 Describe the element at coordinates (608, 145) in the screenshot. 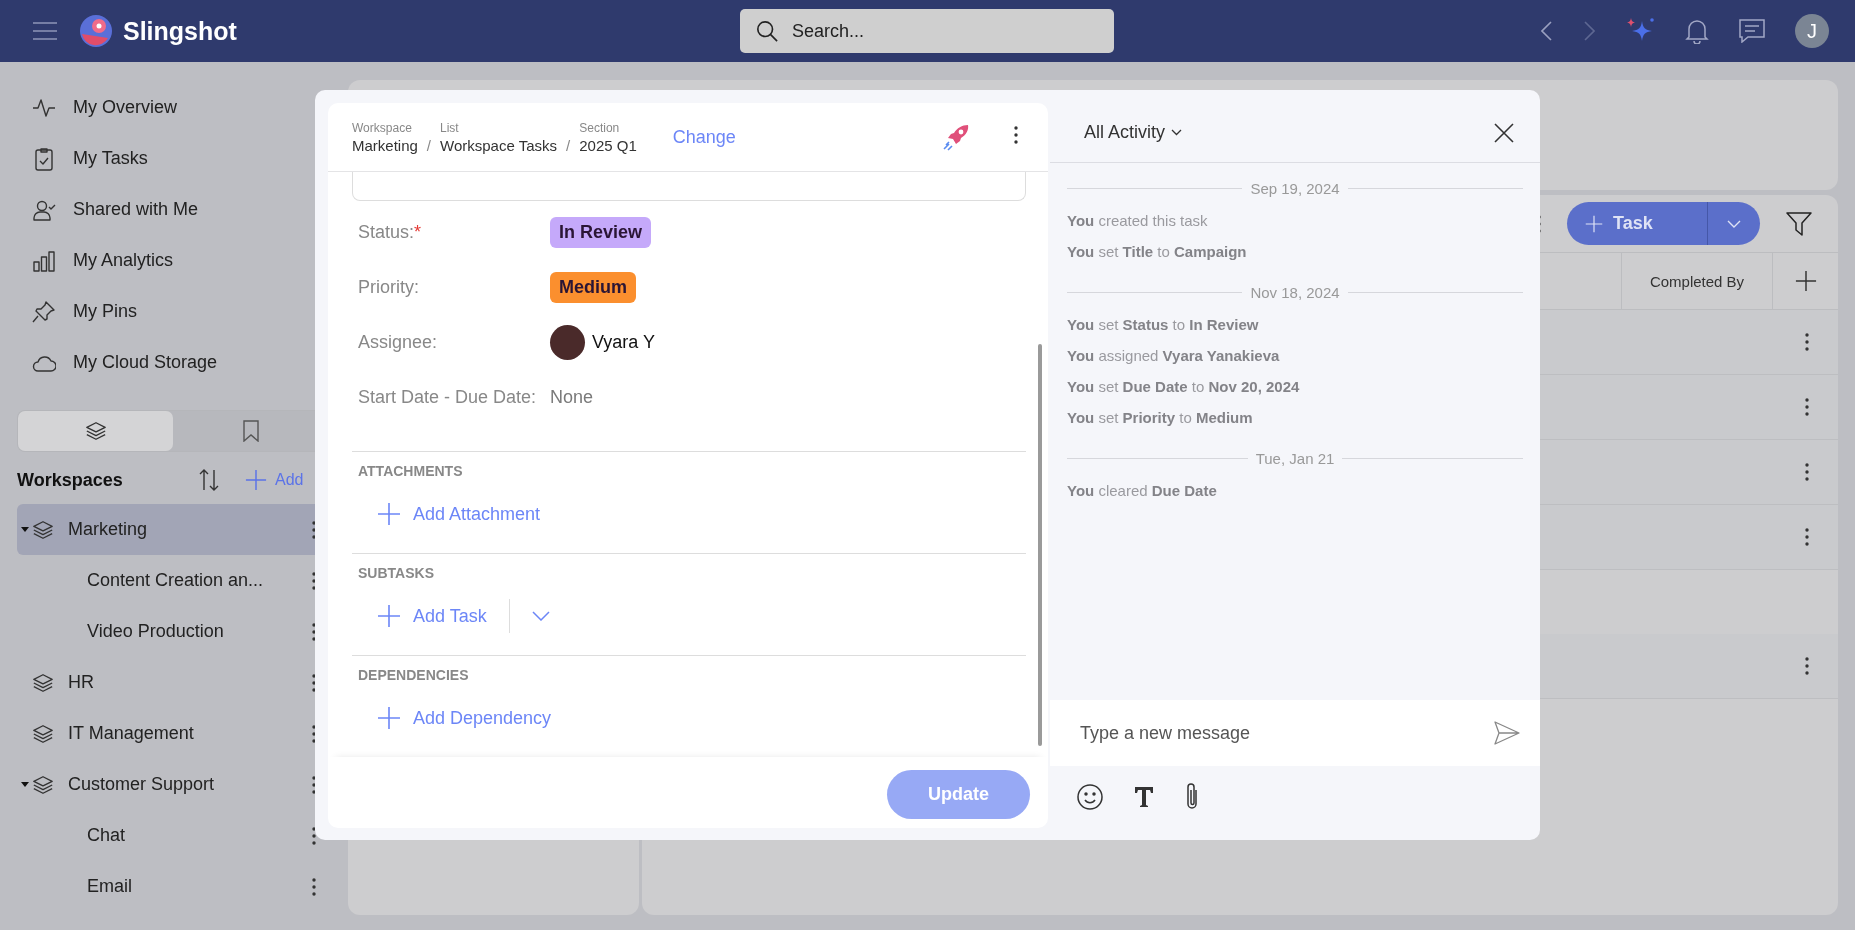

I see `breadcrumb-link: 2025 Q1` at that location.